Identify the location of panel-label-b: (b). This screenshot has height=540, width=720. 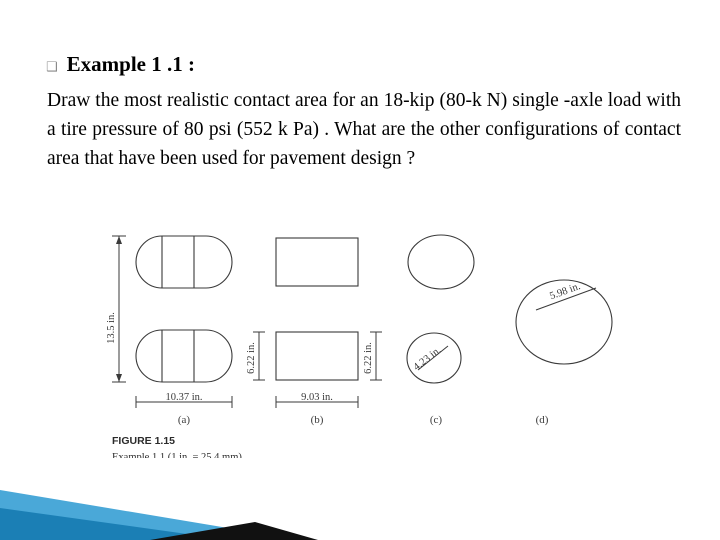
(317, 420).